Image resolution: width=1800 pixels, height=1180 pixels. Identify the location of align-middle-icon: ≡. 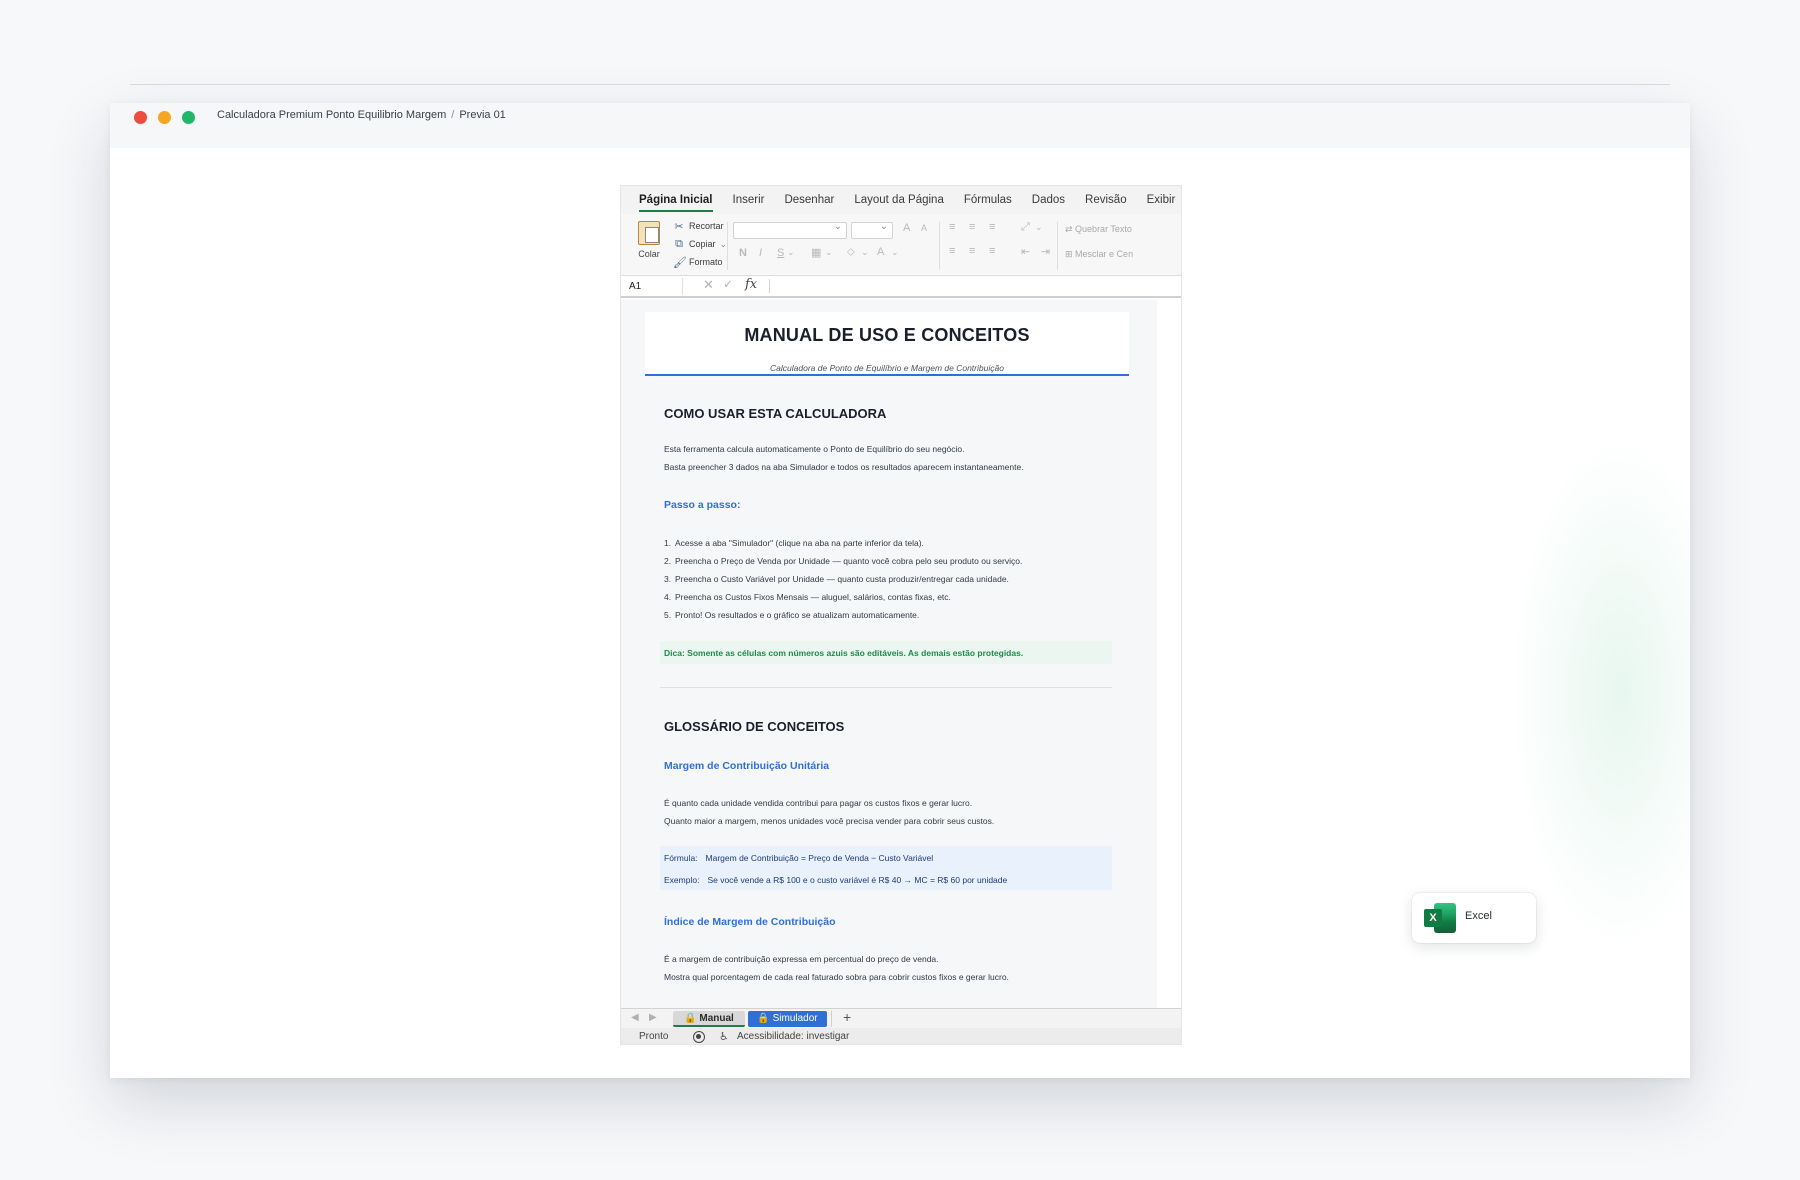
(972, 227).